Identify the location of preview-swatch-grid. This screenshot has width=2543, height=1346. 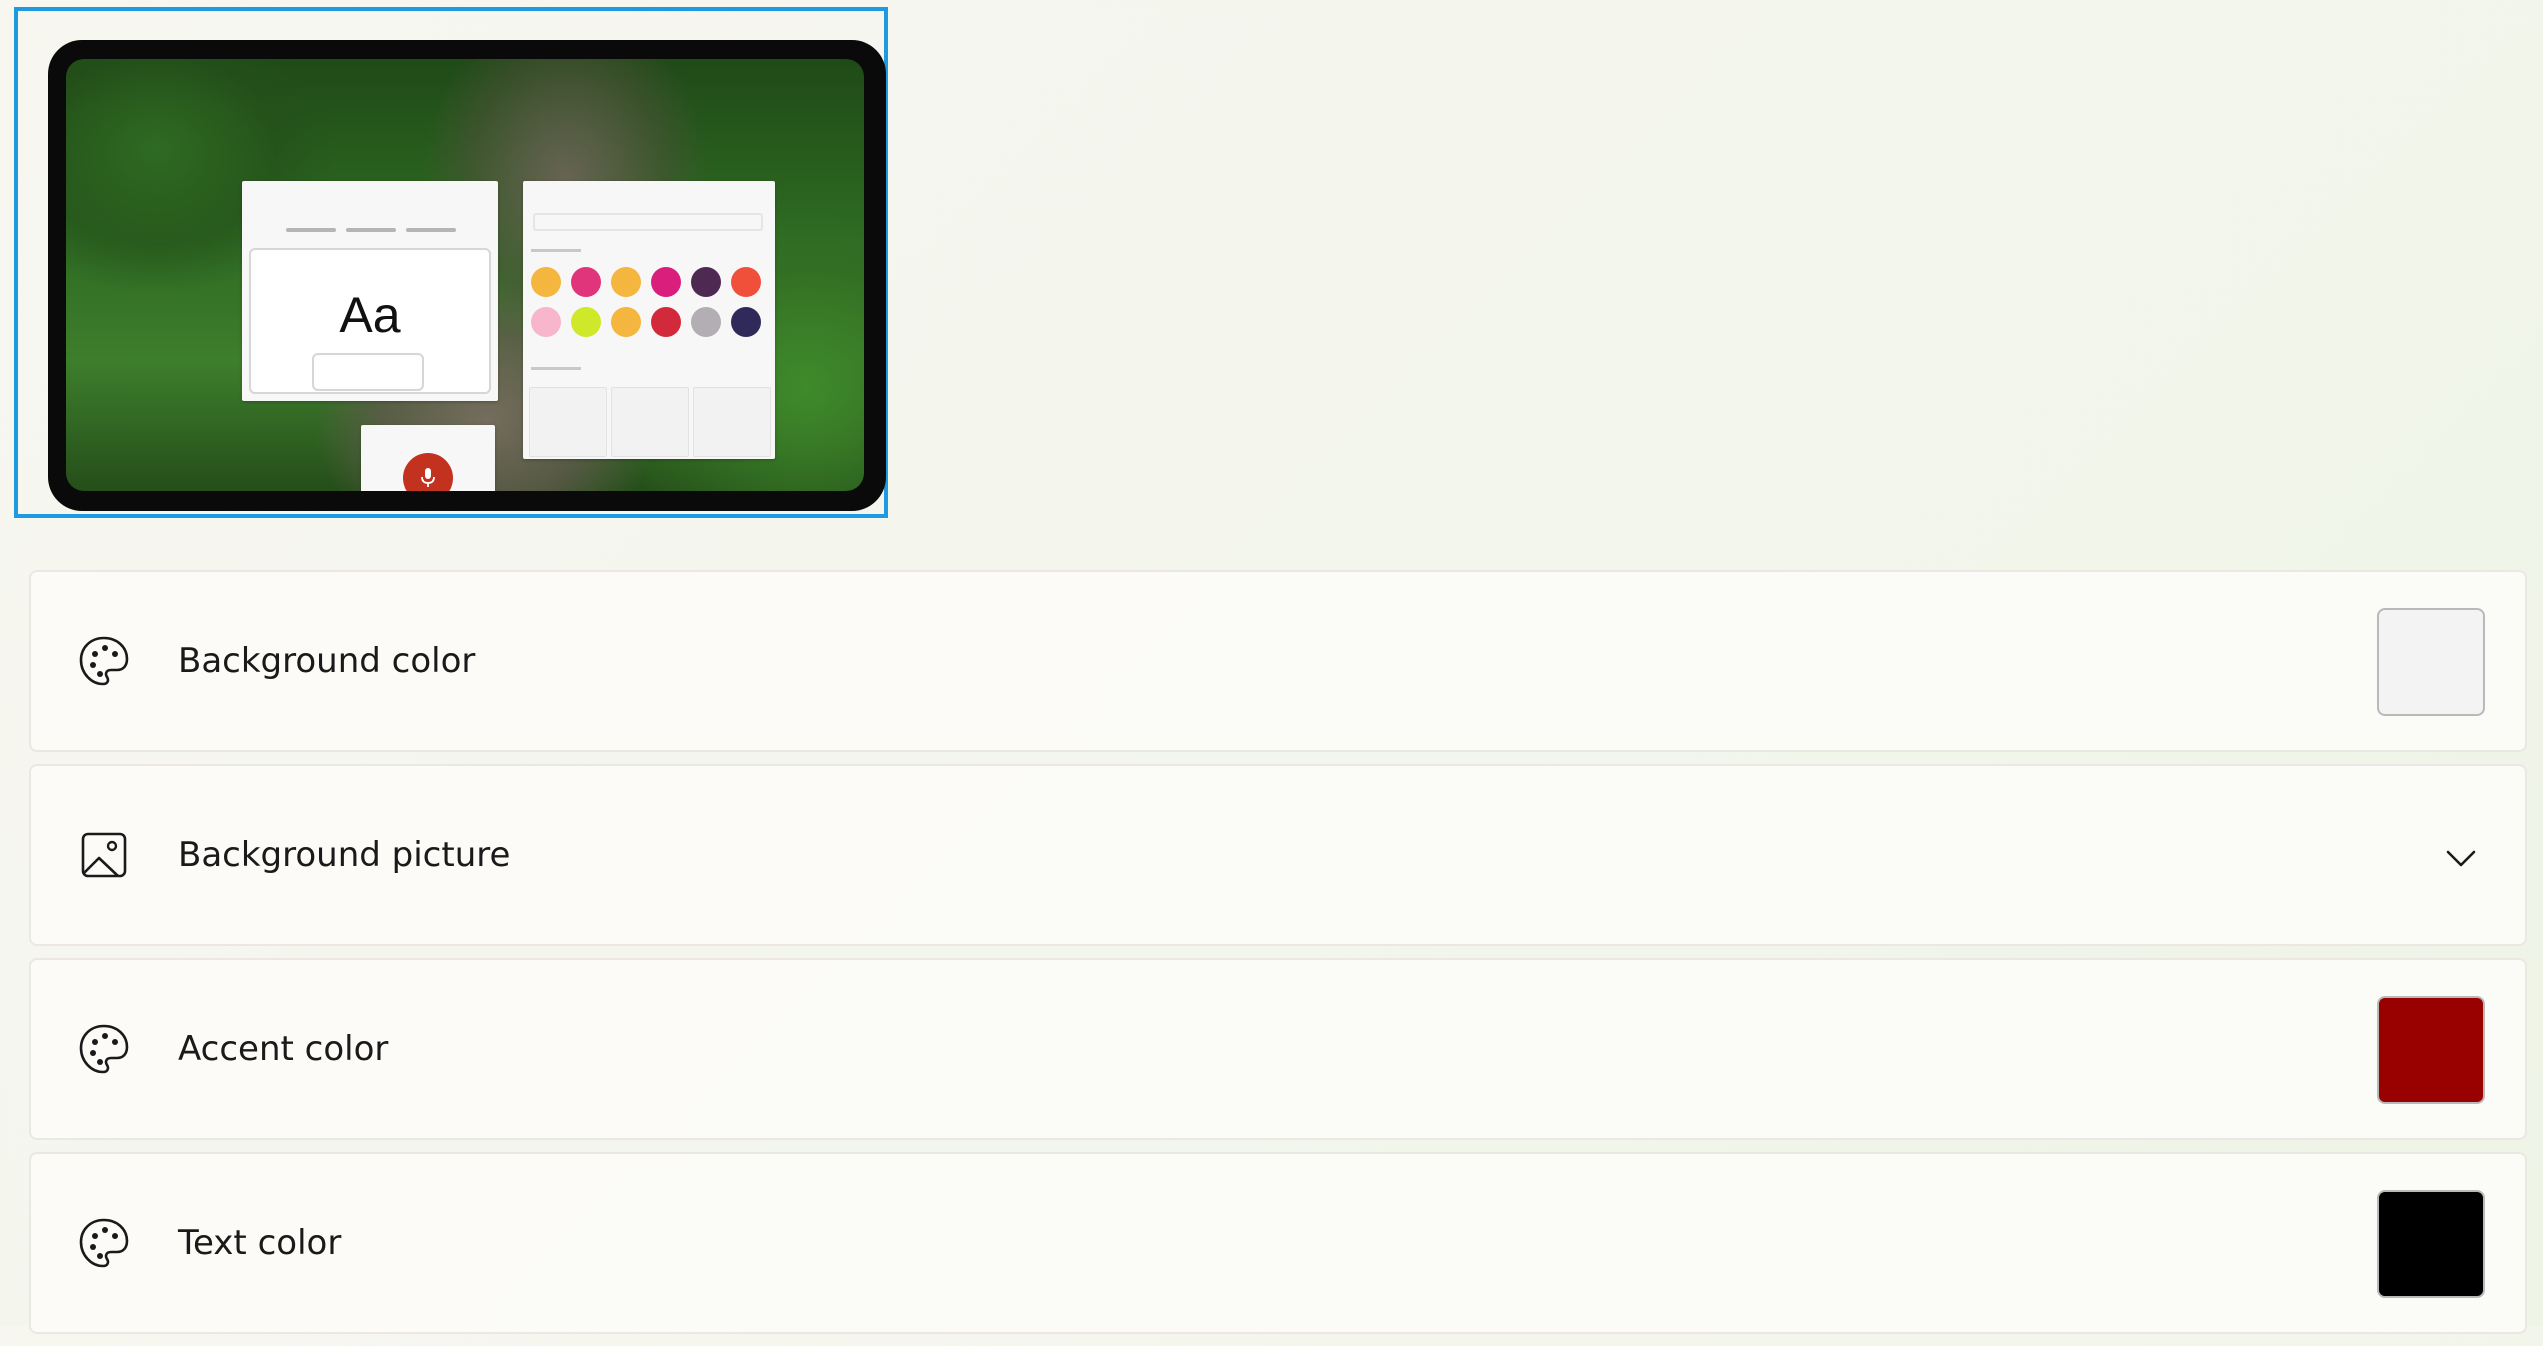
(646, 302).